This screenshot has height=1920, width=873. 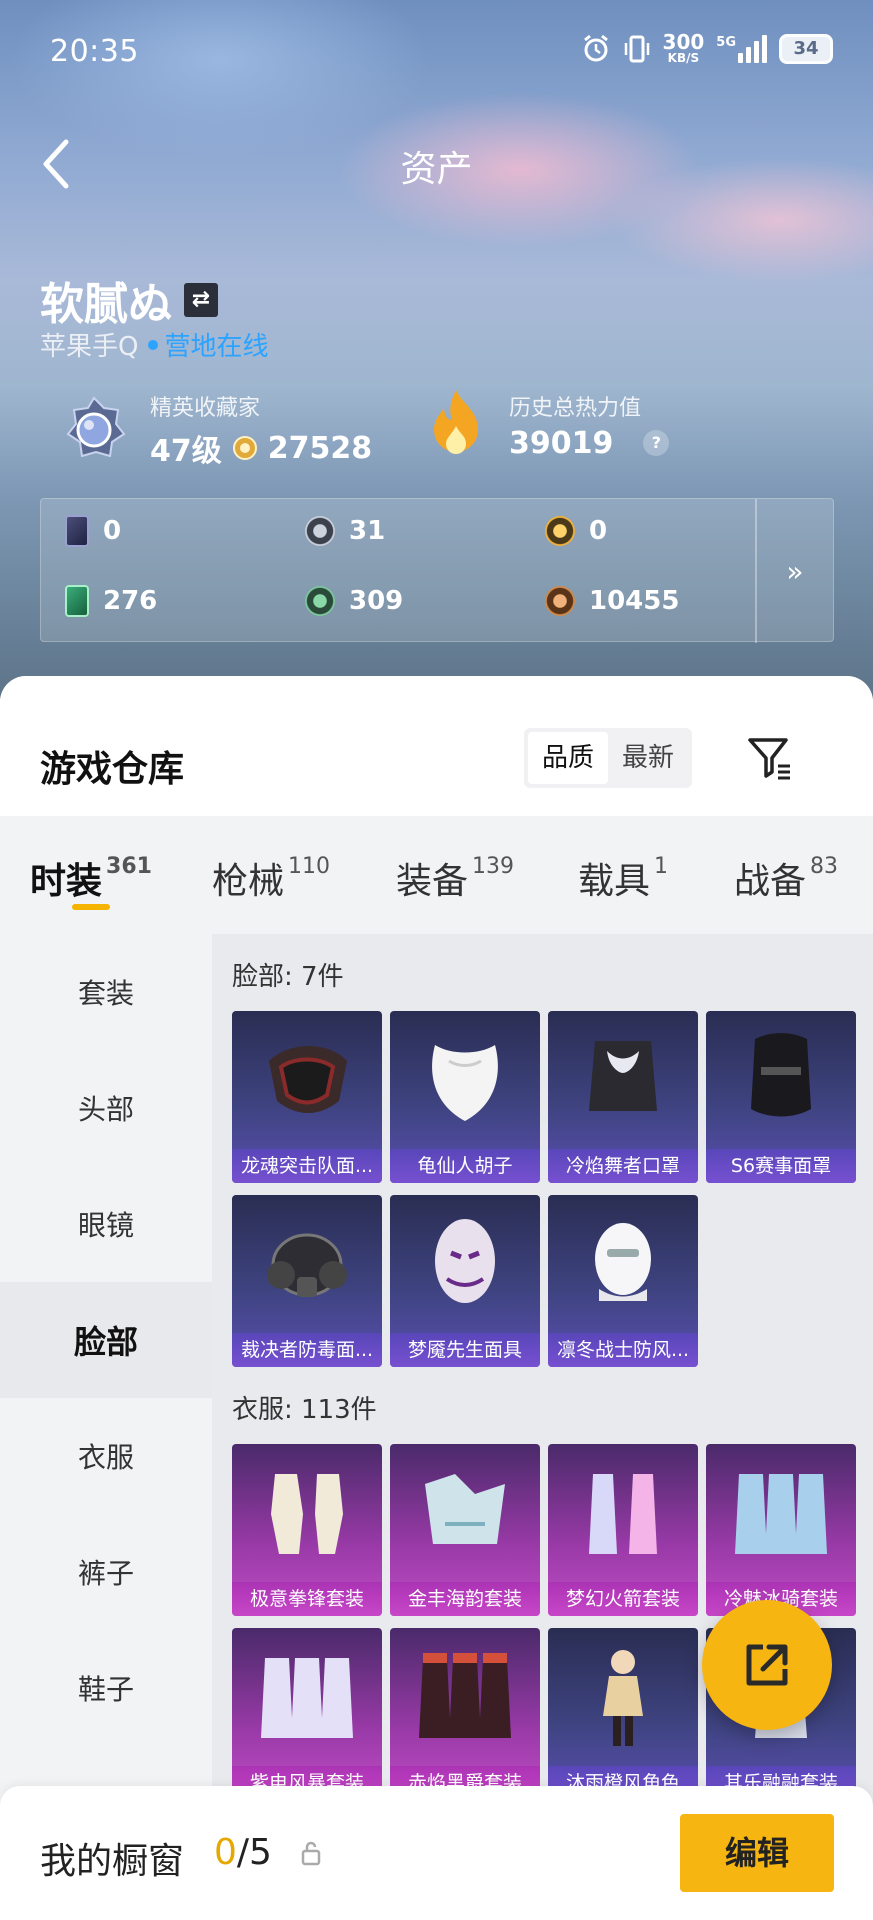 I want to click on online-dot-icon, so click(x=153, y=344).